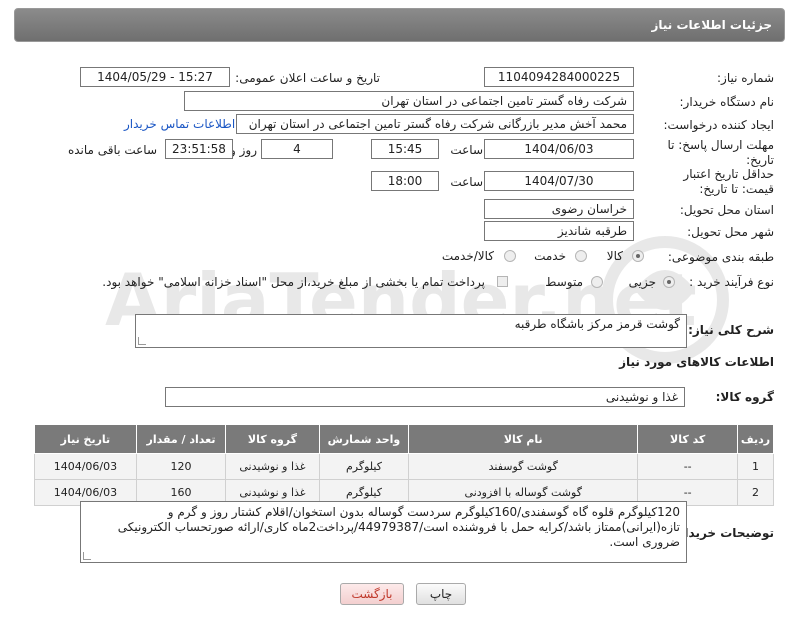  I want to click on table-cell: 1, so click(755, 466).